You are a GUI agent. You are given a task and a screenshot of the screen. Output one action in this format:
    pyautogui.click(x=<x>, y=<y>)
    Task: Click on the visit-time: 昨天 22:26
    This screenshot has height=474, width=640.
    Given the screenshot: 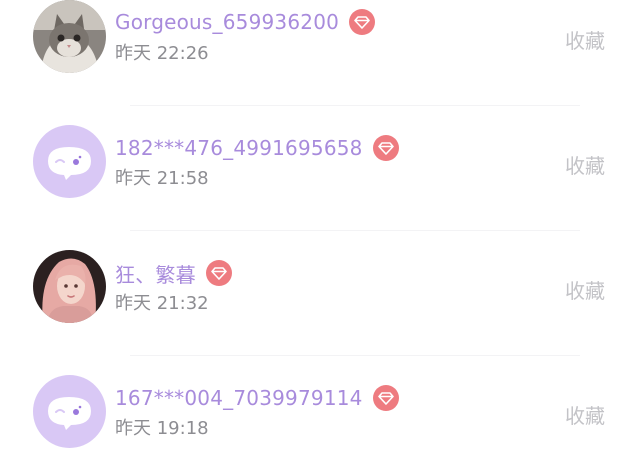 What is the action you would take?
    pyautogui.click(x=162, y=53)
    